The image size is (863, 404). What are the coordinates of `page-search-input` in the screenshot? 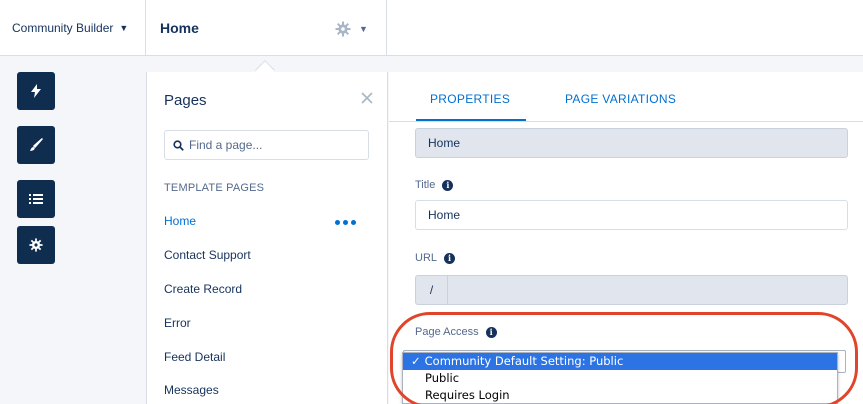 It's located at (274, 145).